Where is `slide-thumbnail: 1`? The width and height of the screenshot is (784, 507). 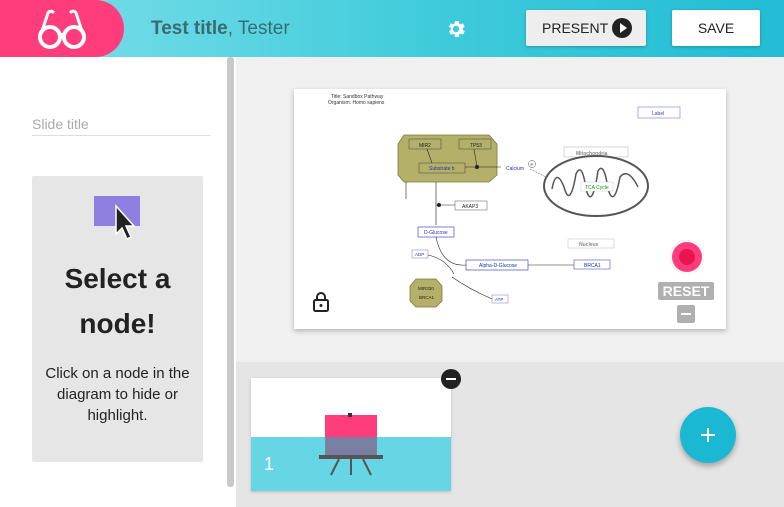 slide-thumbnail: 1 is located at coordinates (351, 434).